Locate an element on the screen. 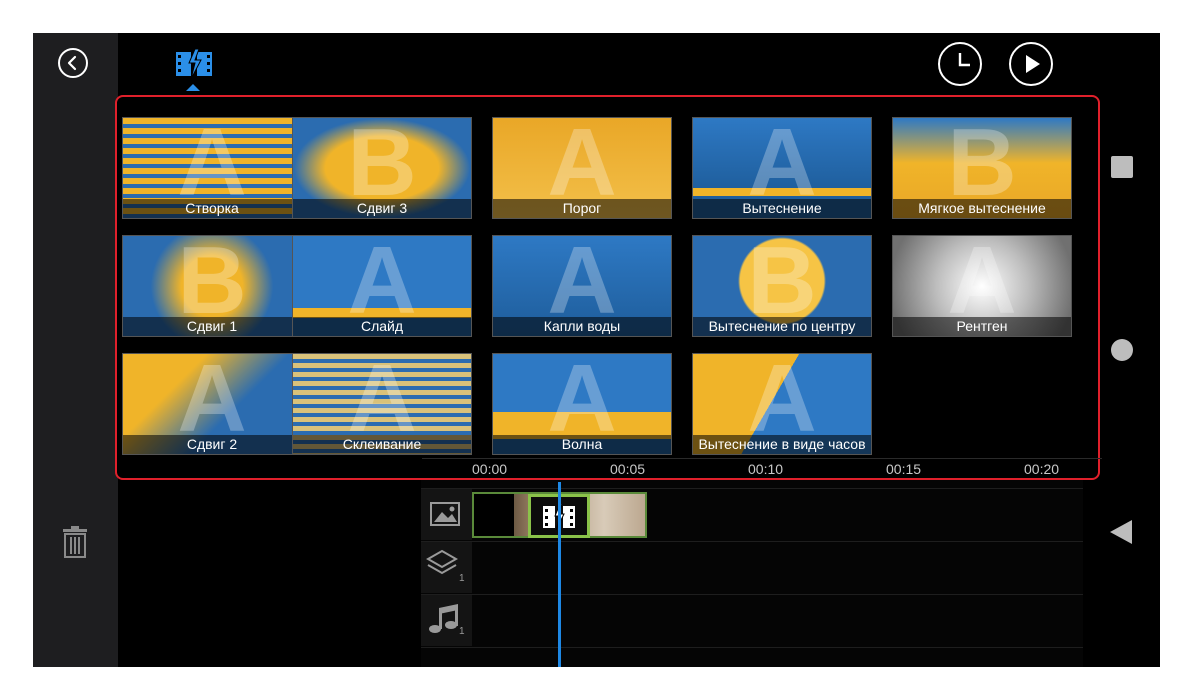  transition-tile: A Рентген is located at coordinates (982, 286).